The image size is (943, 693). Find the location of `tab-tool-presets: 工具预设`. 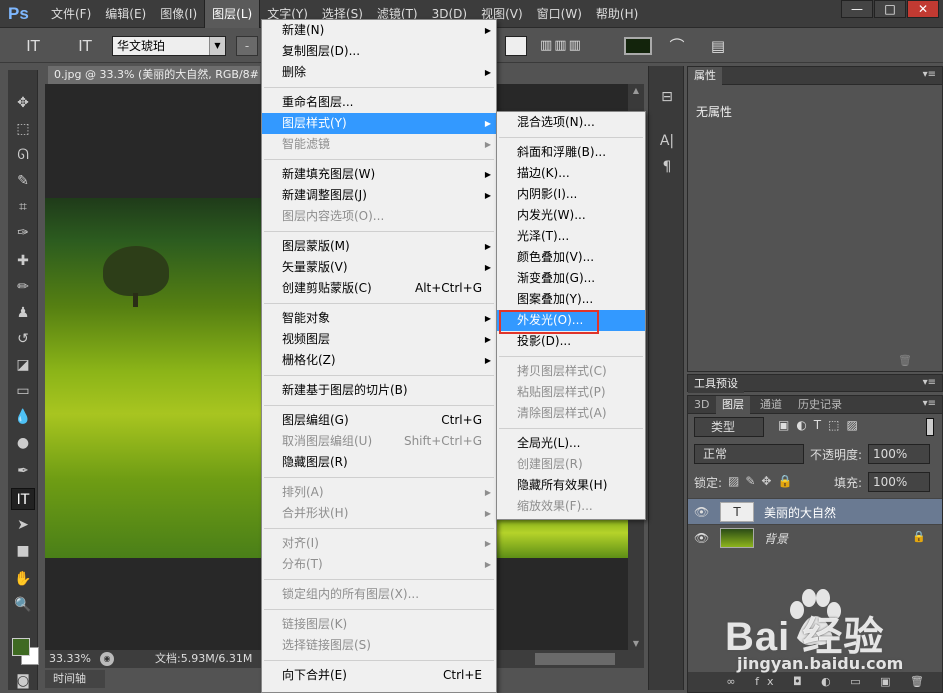

tab-tool-presets: 工具预设 is located at coordinates (716, 384).